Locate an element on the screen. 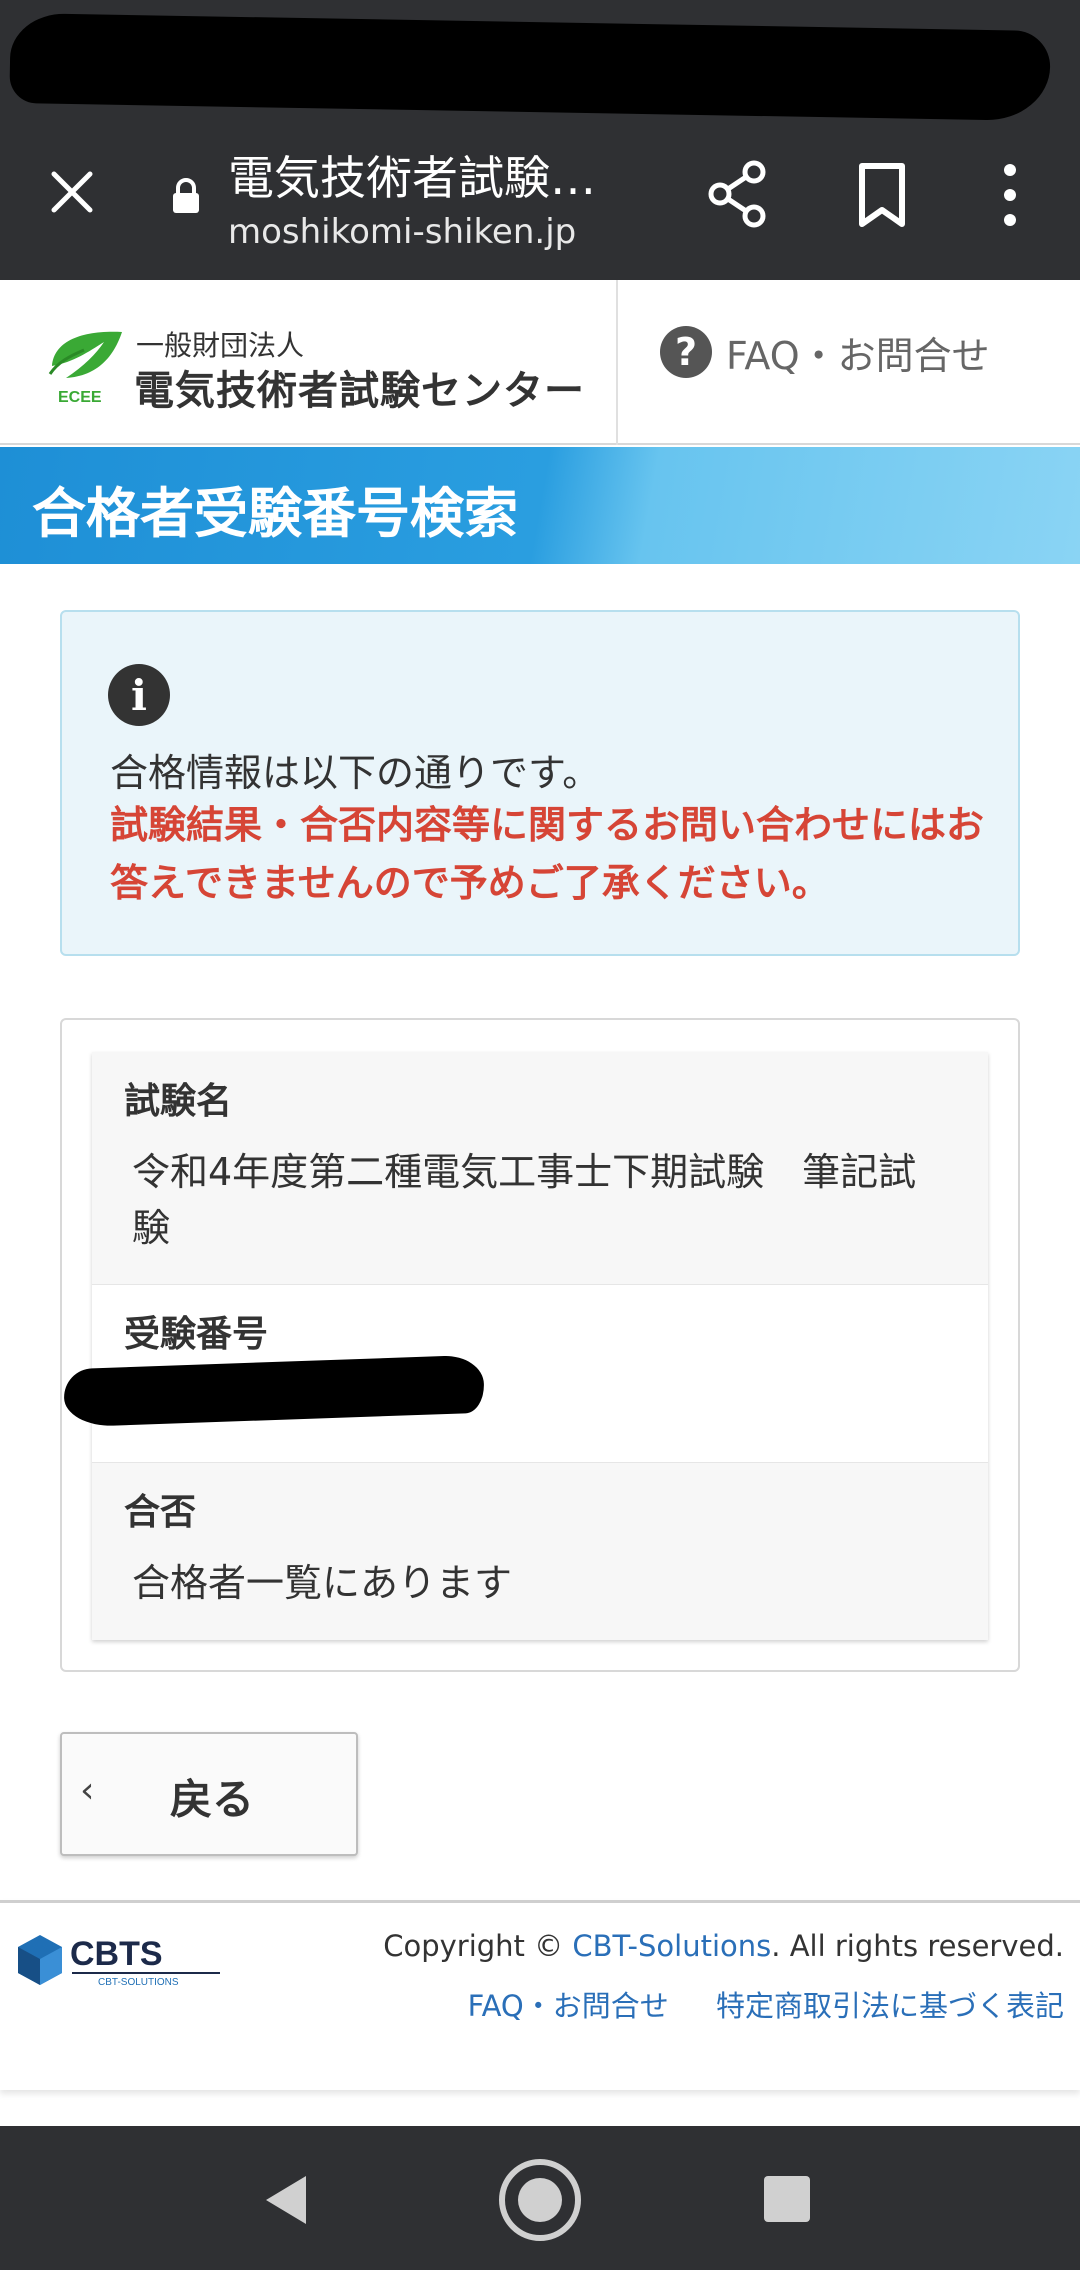  info-icon: i is located at coordinates (139, 695).